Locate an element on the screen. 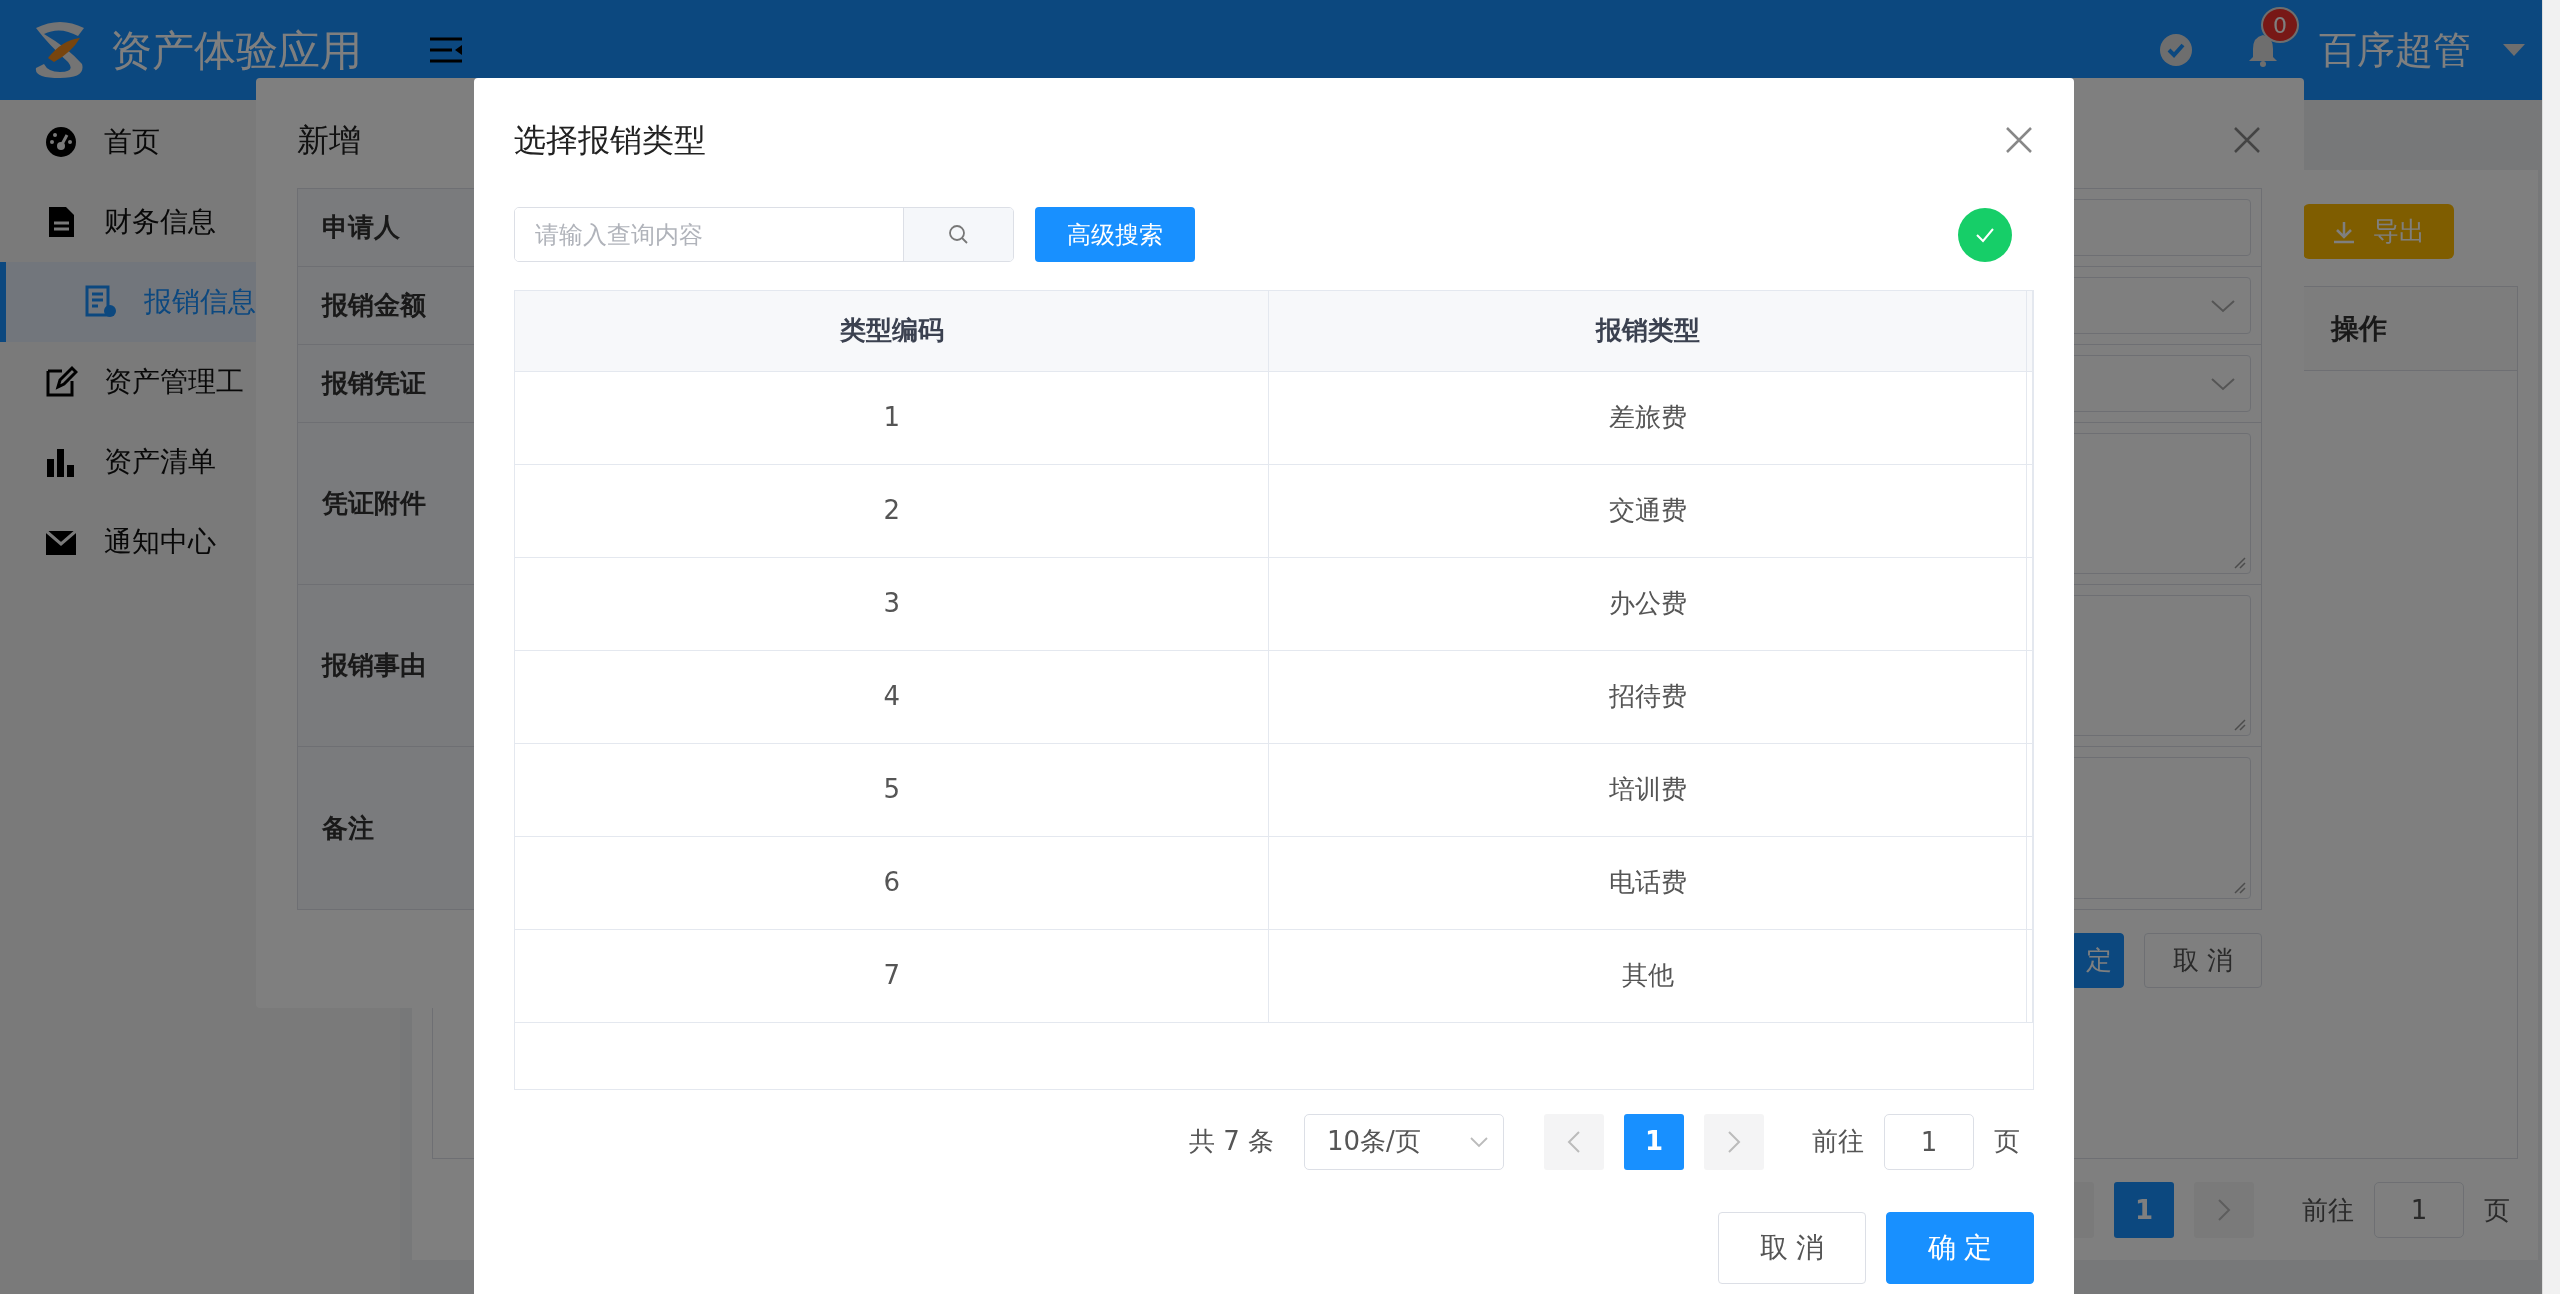 This screenshot has width=2560, height=1294. table-cell: 差旅费 is located at coordinates (1647, 417).